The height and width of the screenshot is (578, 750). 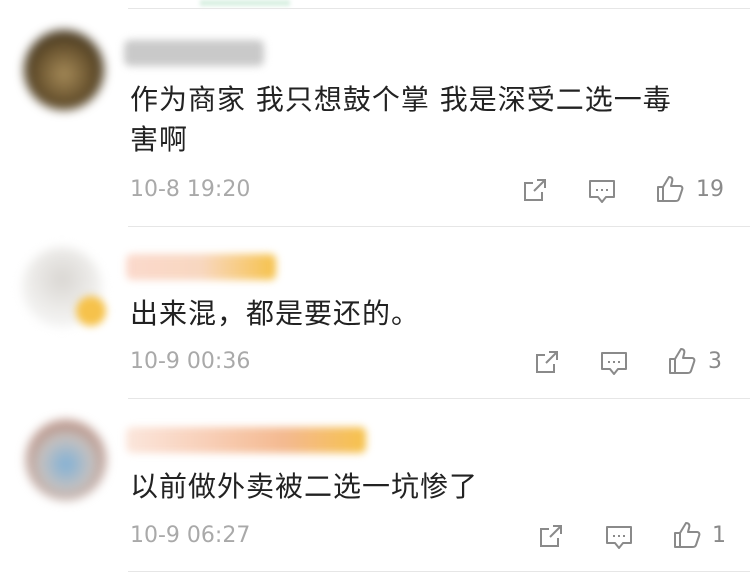 I want to click on comment-timestamp: 10-9 06:27, so click(x=190, y=535).